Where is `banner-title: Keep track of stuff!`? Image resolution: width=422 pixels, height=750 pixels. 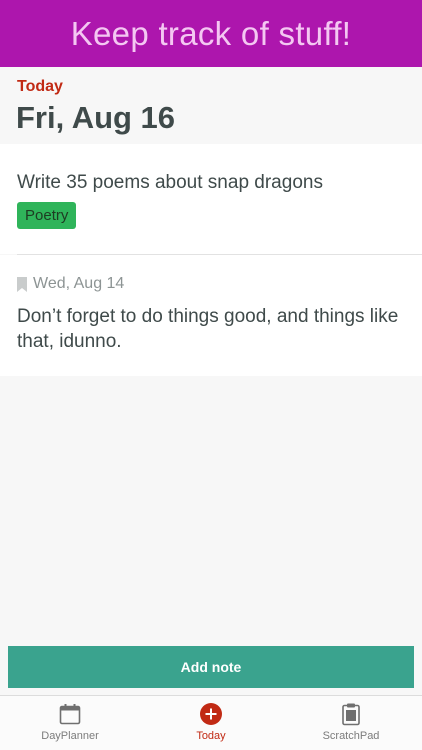
banner-title: Keep track of stuff! is located at coordinates (211, 33).